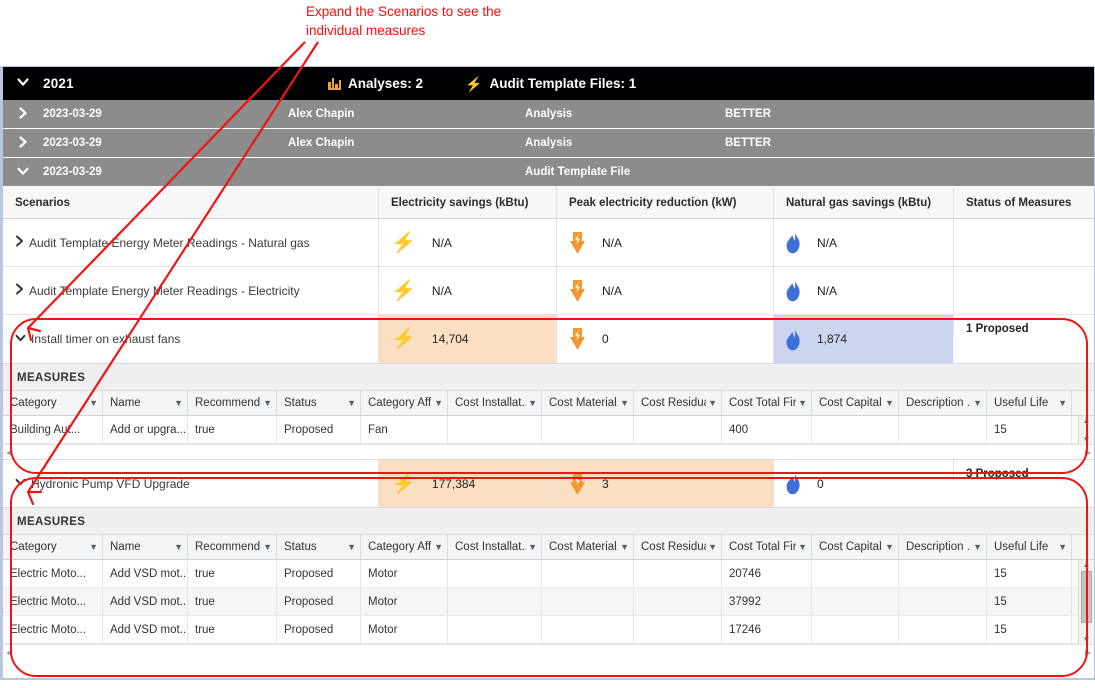 This screenshot has height=688, width=1095. I want to click on cell-category-affected: Motor, so click(404, 629).